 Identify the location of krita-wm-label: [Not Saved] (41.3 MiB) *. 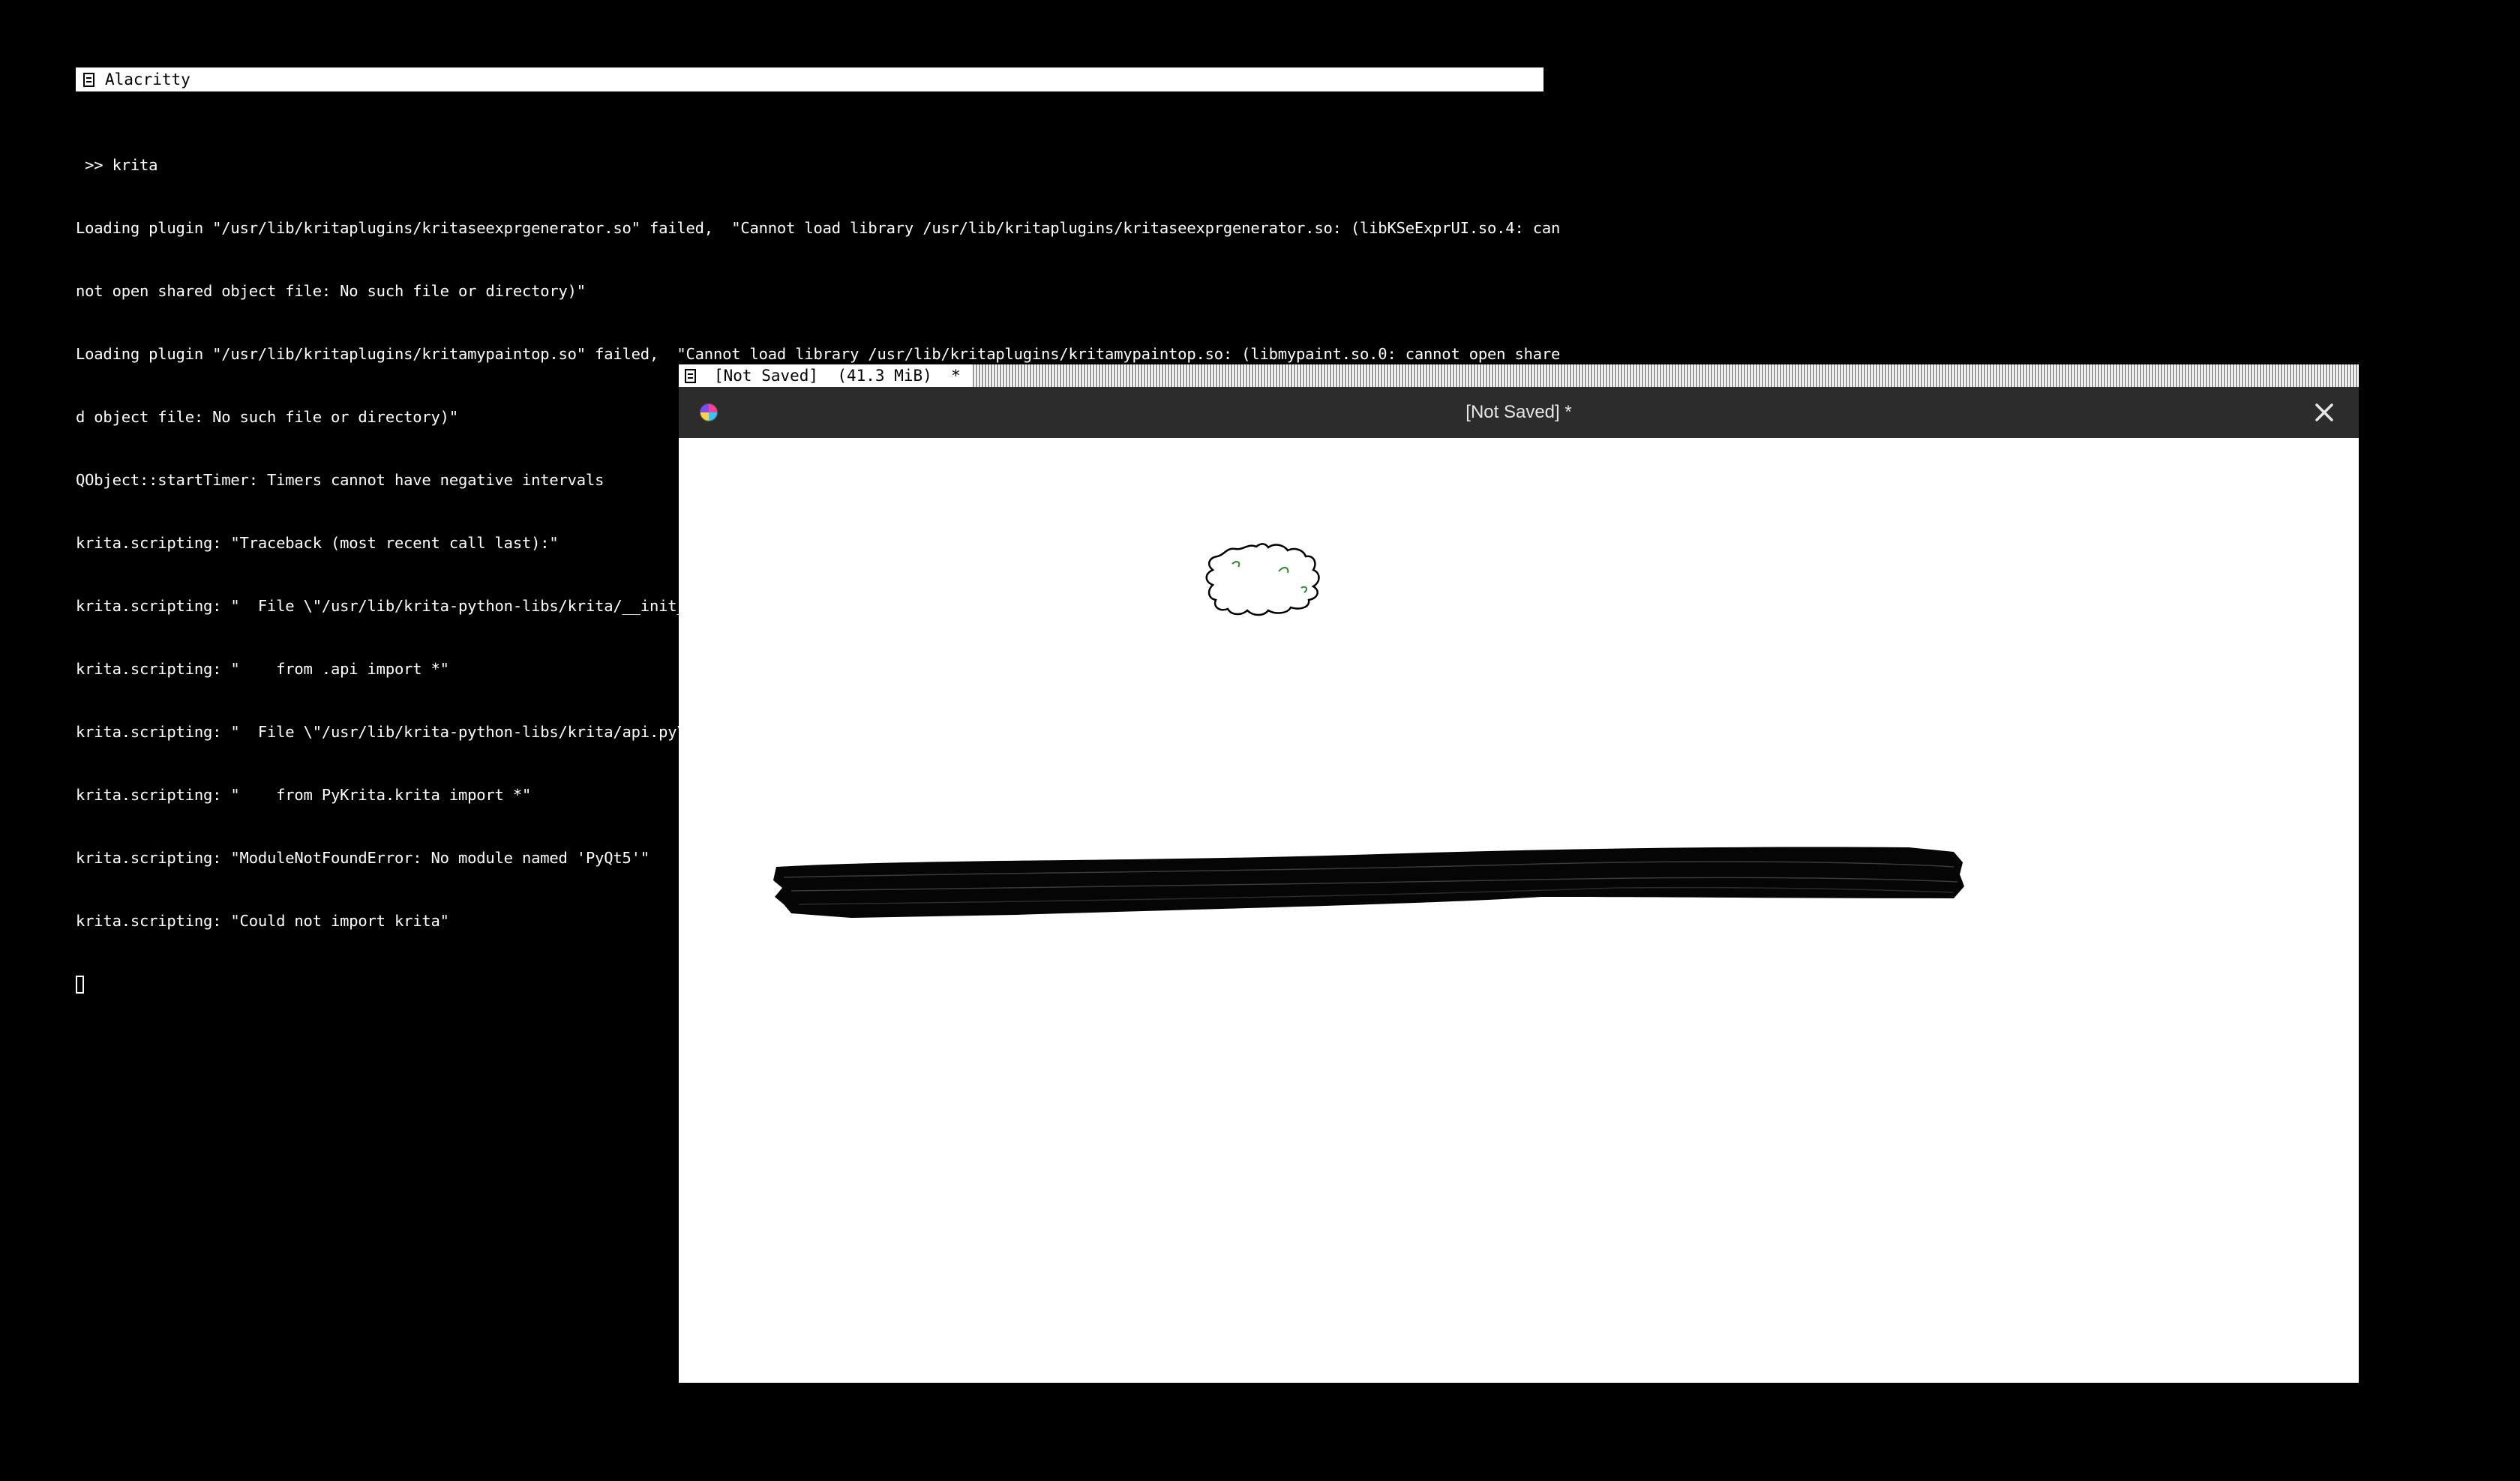
(826, 375).